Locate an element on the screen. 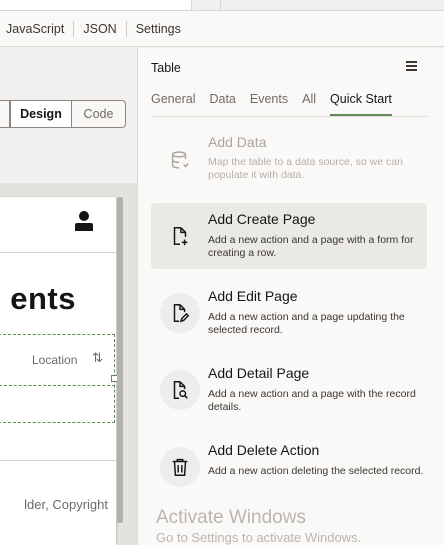 This screenshot has width=444, height=545. selected-table-component is located at coordinates (59, 378).